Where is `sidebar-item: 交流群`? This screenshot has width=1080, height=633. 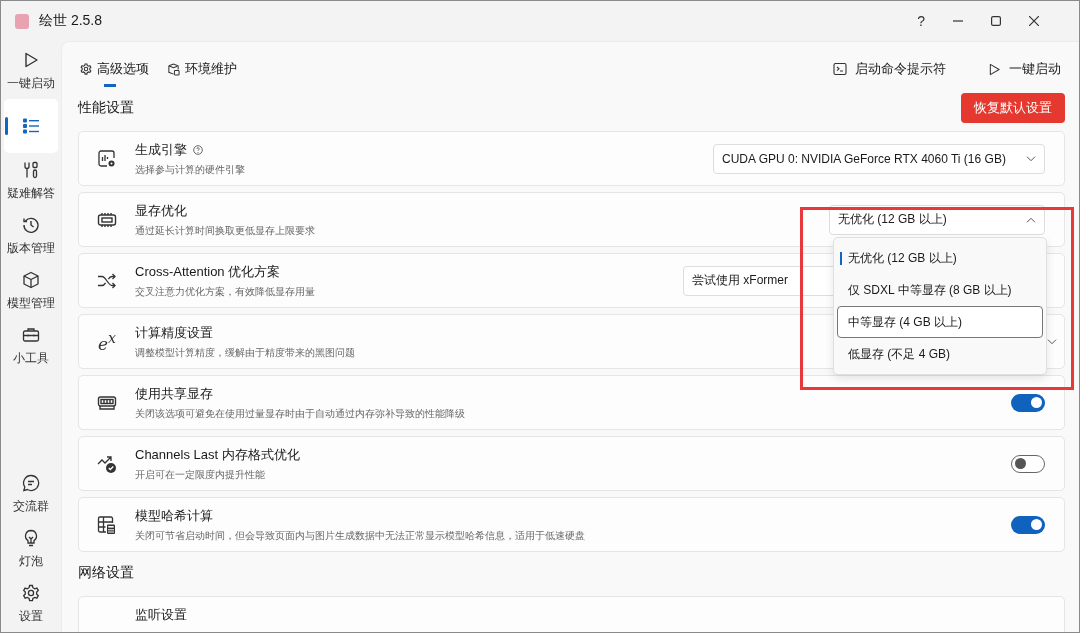
sidebar-item: 交流群 is located at coordinates (31, 494).